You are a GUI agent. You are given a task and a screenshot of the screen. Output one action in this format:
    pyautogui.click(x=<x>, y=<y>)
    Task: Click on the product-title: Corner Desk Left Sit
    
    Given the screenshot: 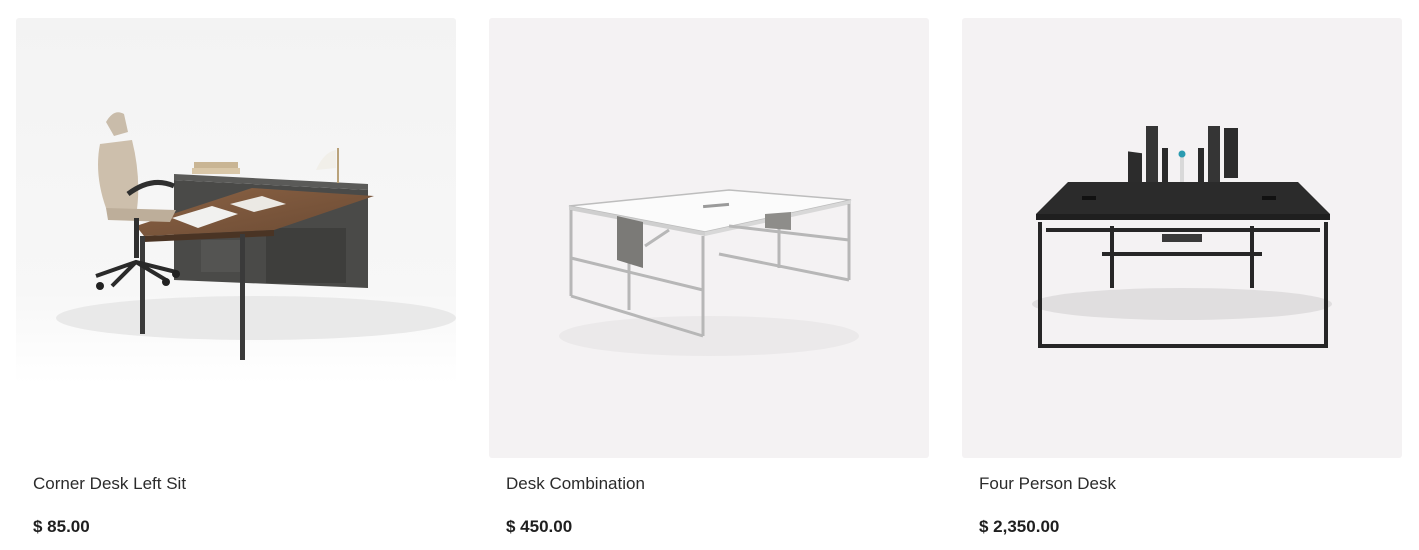 What is the action you would take?
    pyautogui.click(x=109, y=484)
    